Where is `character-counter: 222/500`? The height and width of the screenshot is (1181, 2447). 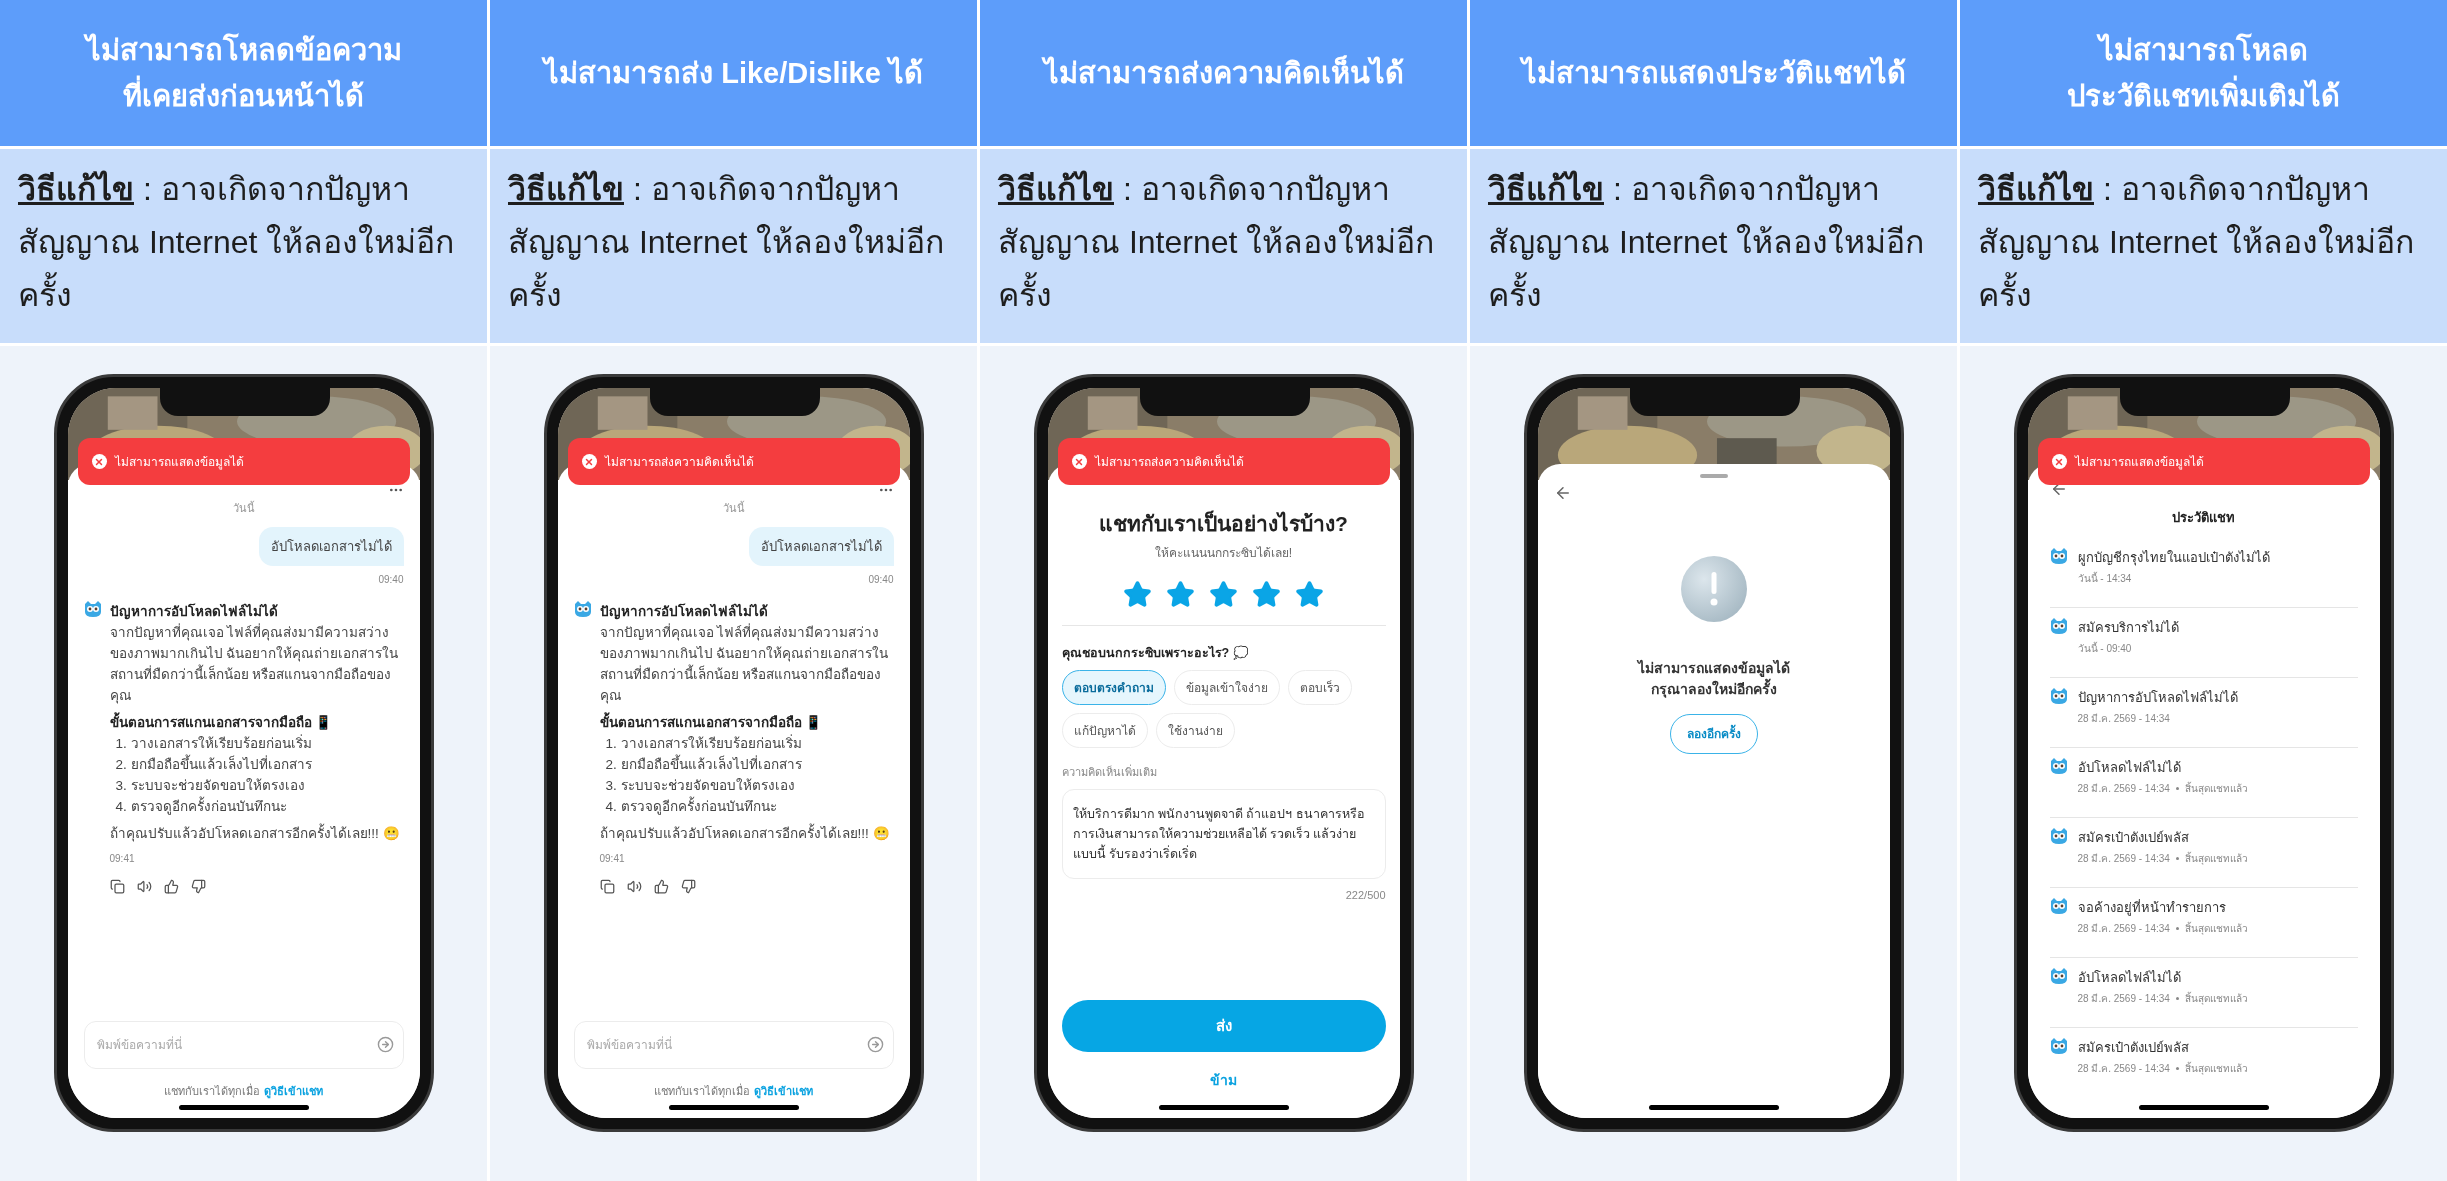
character-counter: 222/500 is located at coordinates (1365, 895).